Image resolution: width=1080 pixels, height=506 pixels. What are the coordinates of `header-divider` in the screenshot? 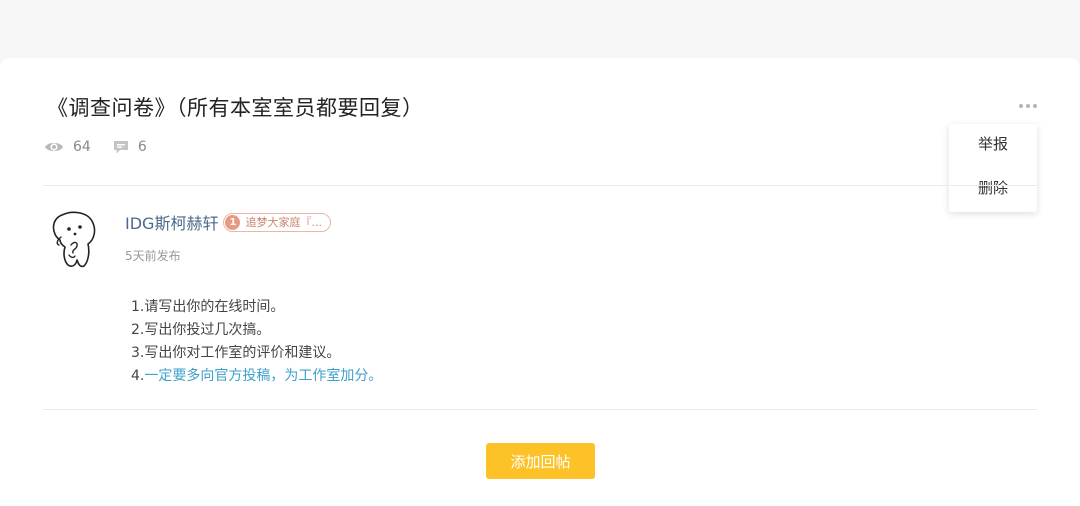 It's located at (540, 185).